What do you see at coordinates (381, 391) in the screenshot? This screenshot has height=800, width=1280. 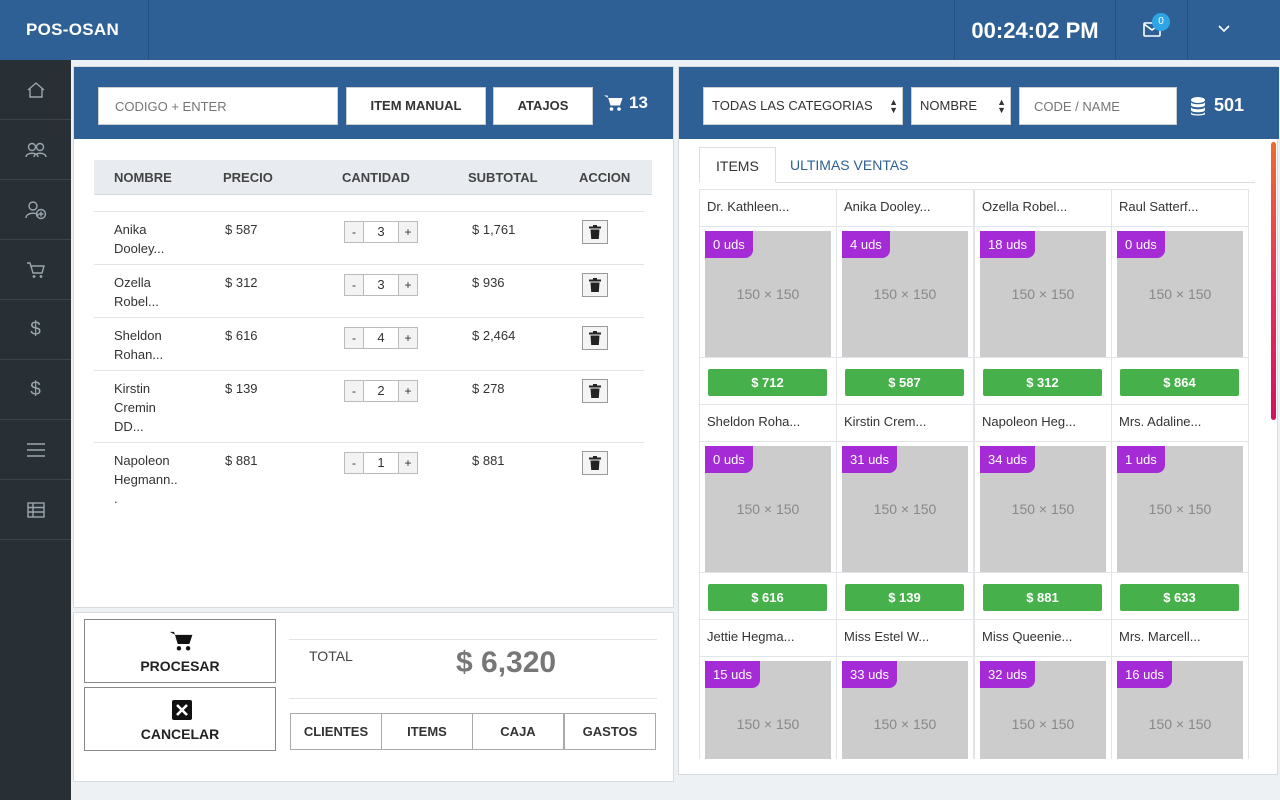 I see `quantity-value: 2` at bounding box center [381, 391].